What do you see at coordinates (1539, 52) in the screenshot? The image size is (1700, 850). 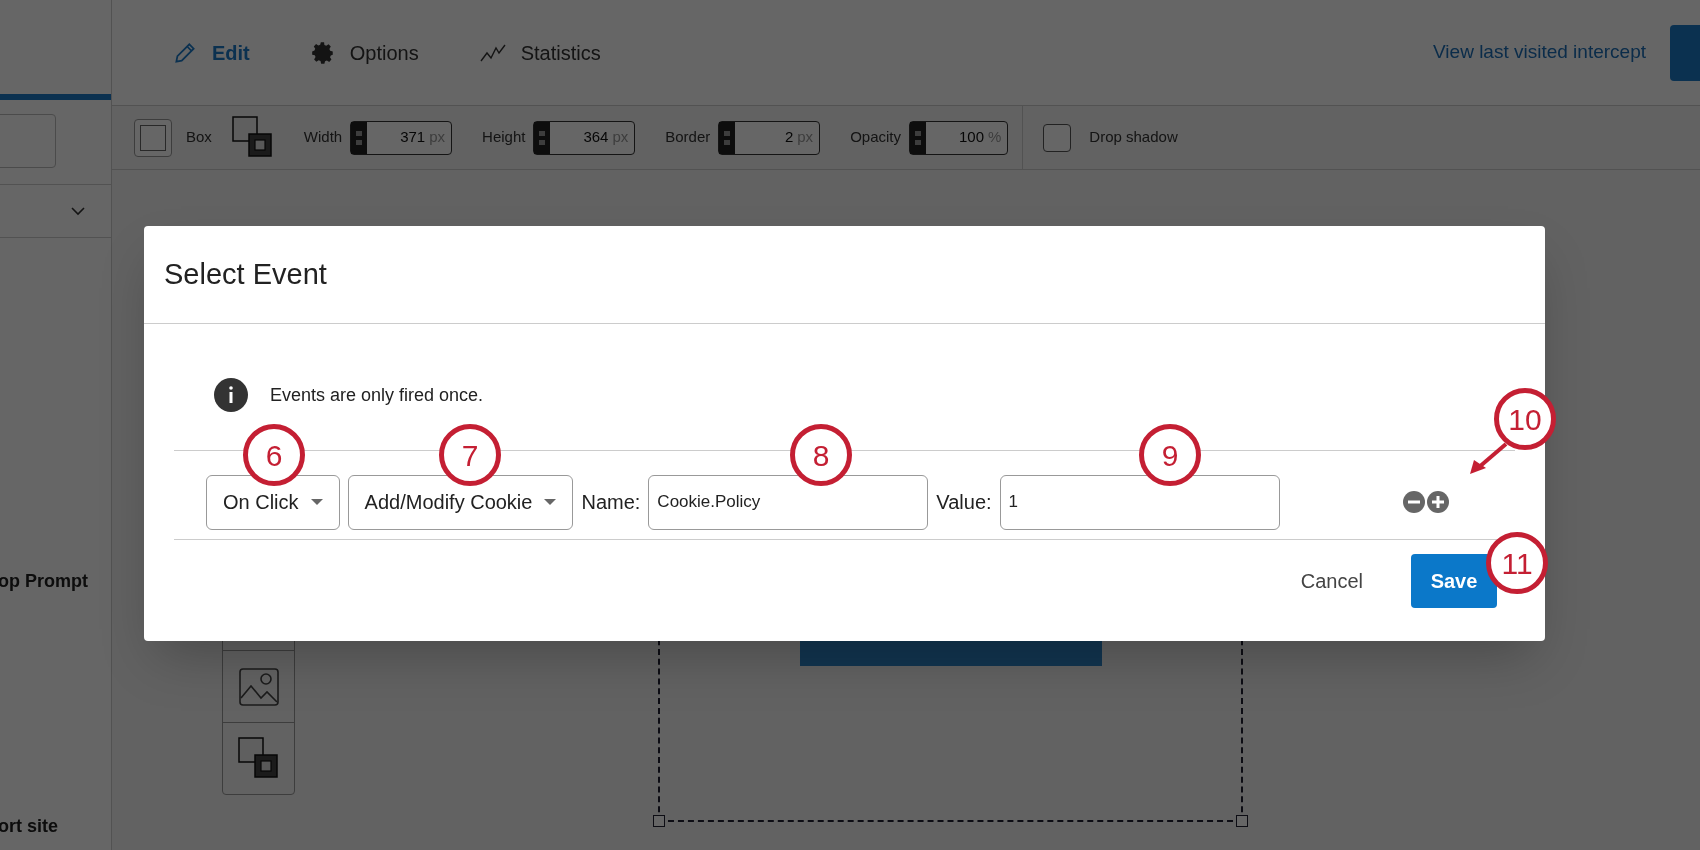 I see `view-intercept-link: View last visited intercept` at bounding box center [1539, 52].